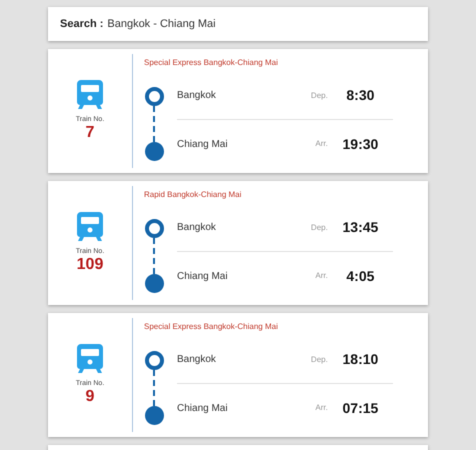 This screenshot has height=450, width=476. Describe the element at coordinates (90, 396) in the screenshot. I see `train-number: 9` at that location.